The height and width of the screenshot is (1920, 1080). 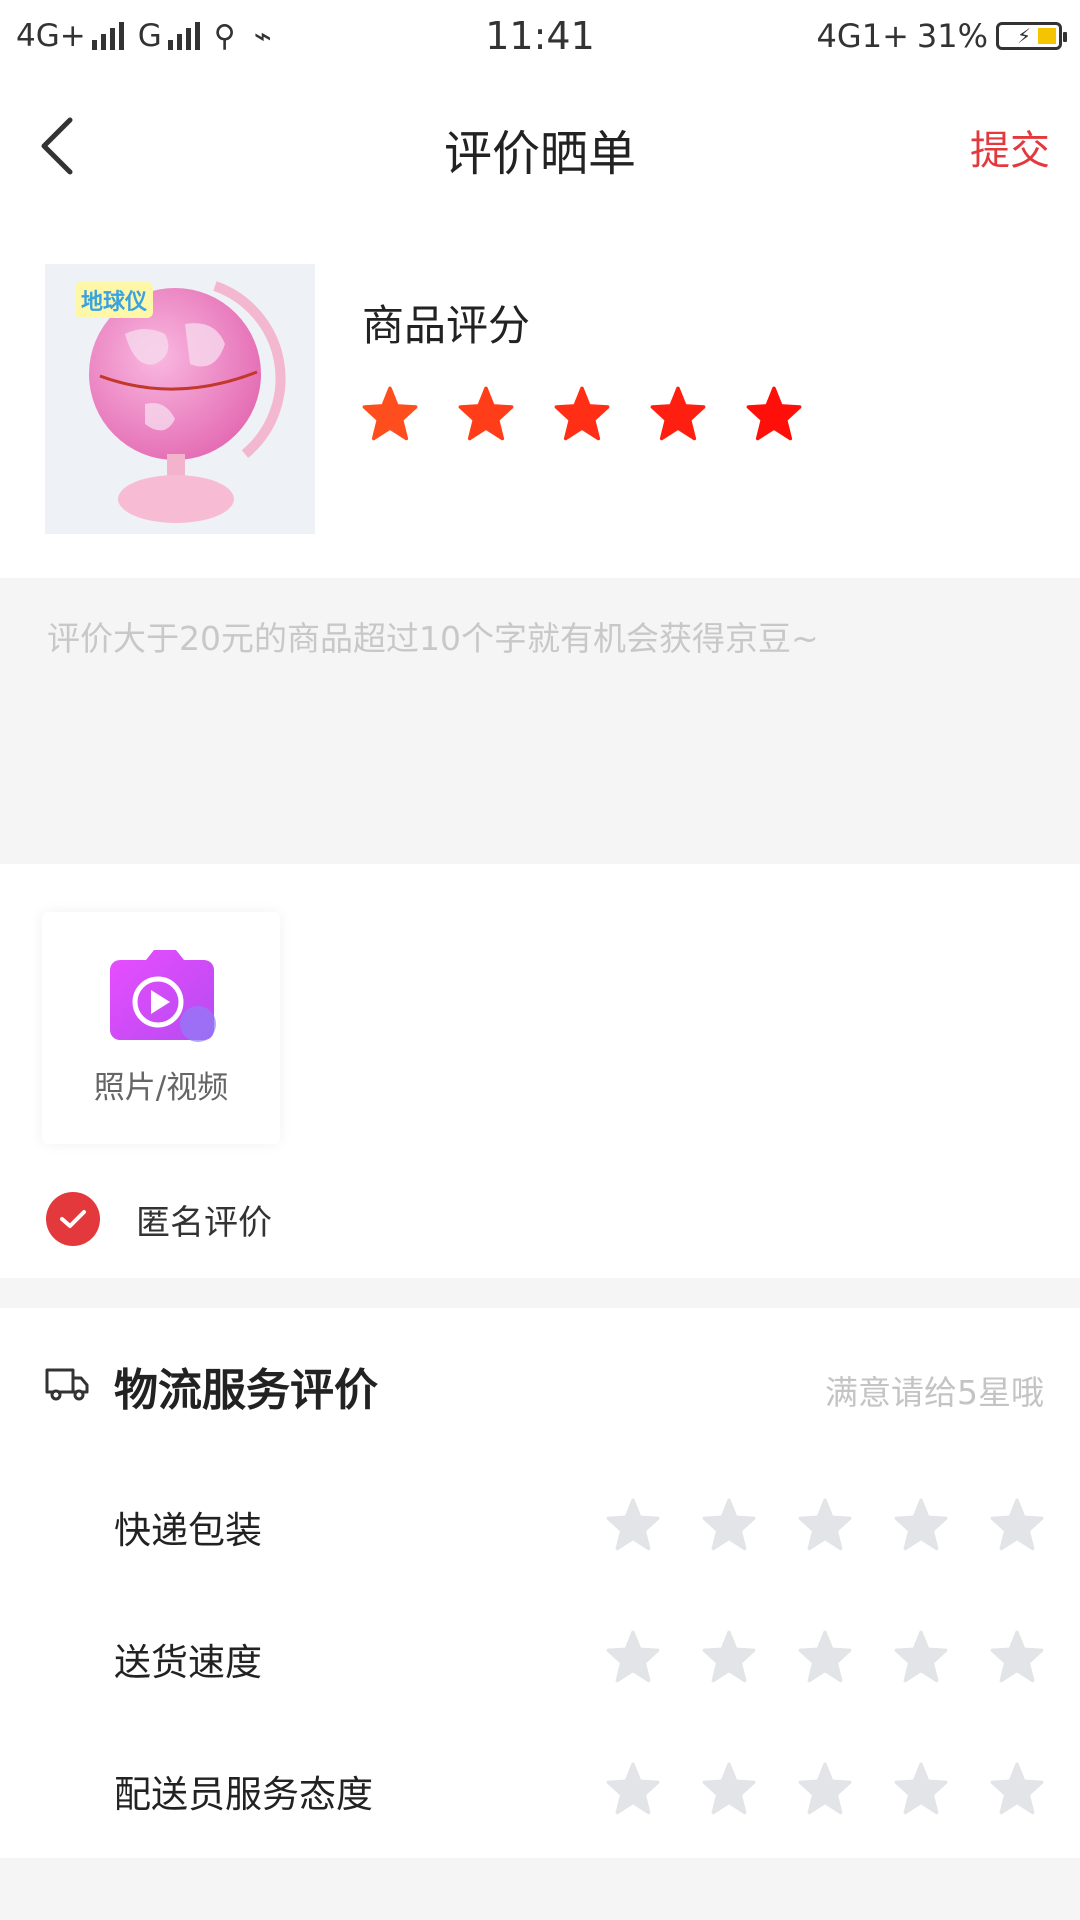 I want to click on rating-row-label: 快递包装, so click(x=188, y=1530).